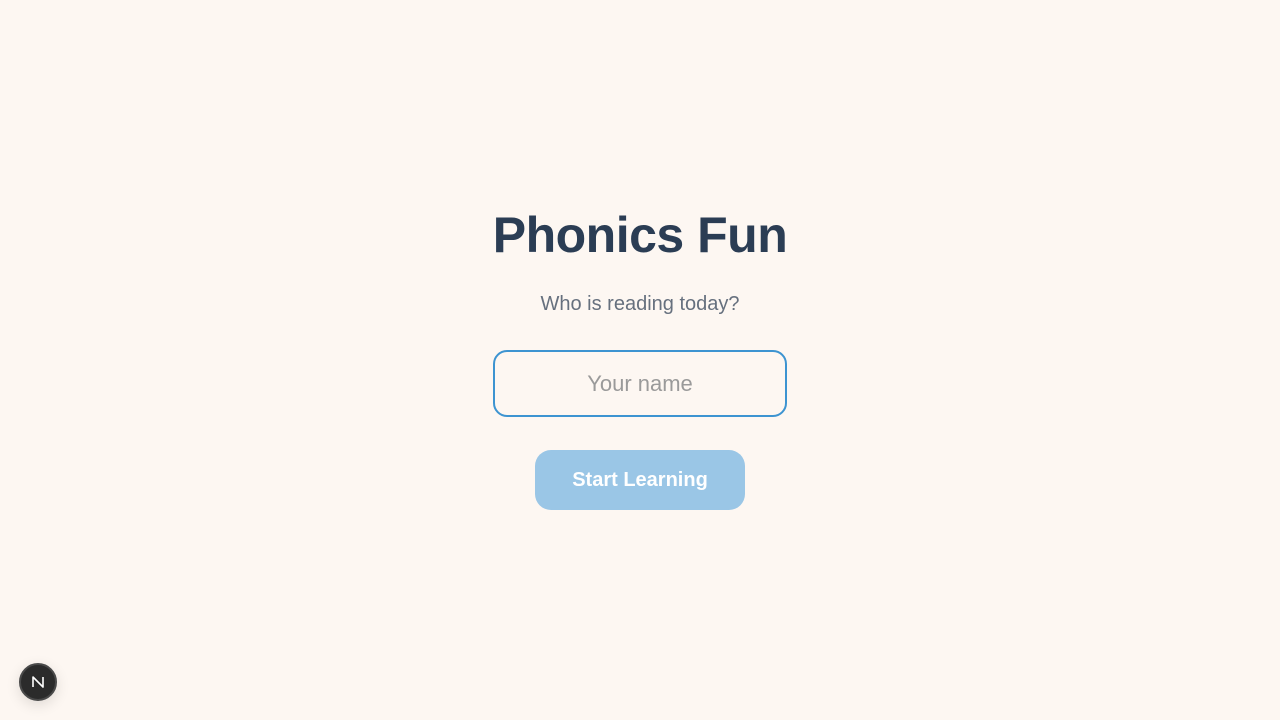  I want to click on start-learning-button: Start Learning, so click(640, 480).